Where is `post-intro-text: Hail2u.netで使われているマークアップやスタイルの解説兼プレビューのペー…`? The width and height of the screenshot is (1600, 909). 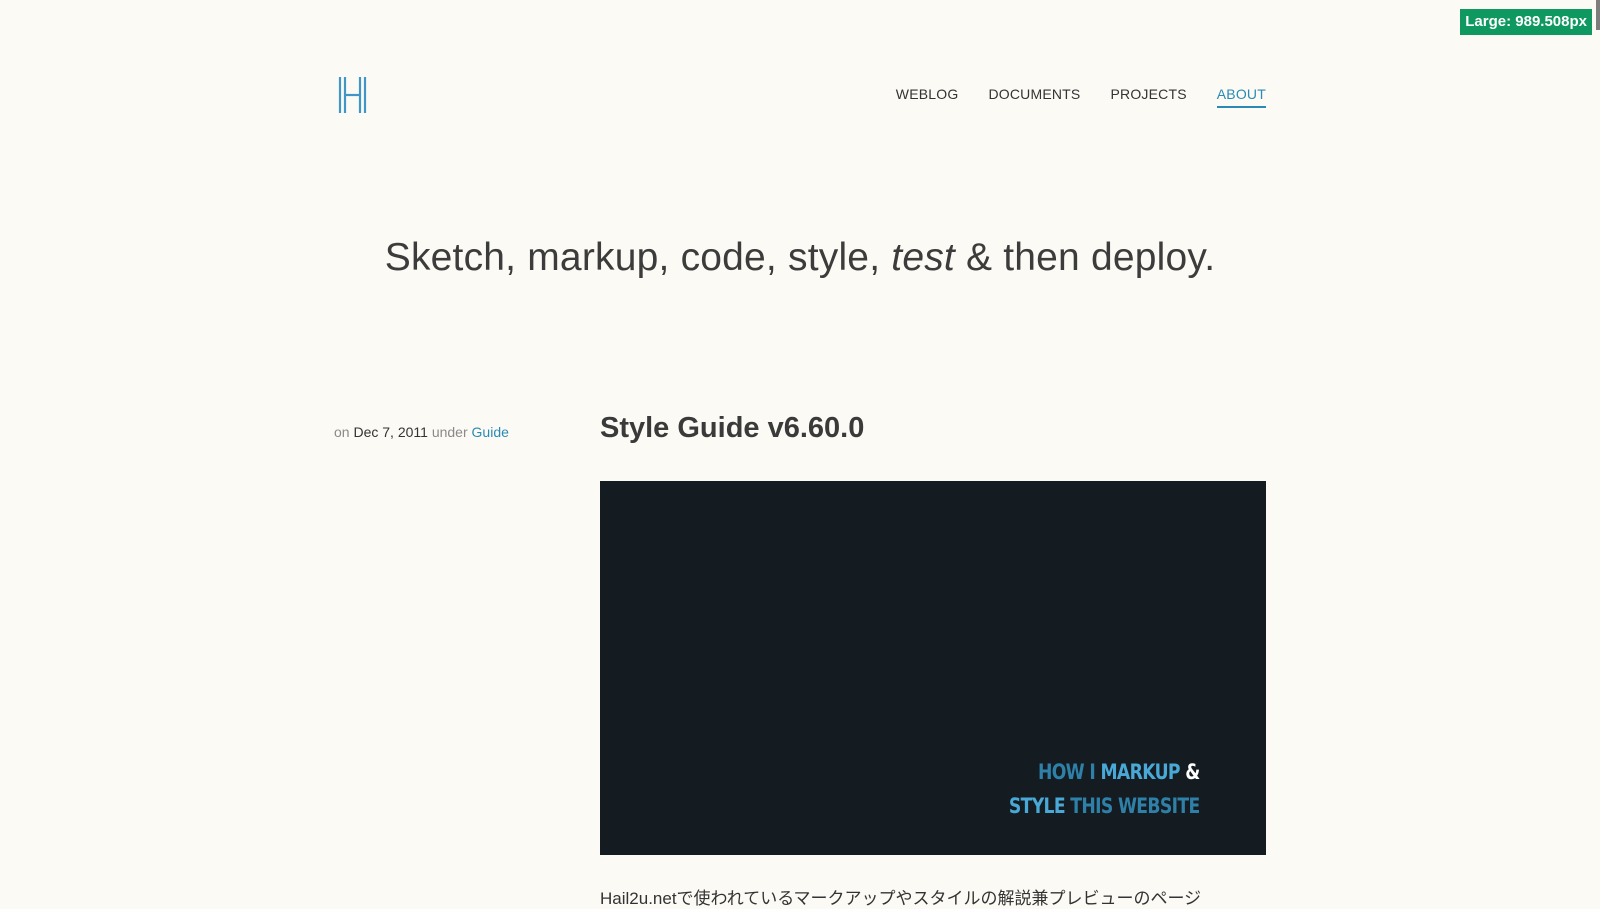 post-intro-text: Hail2u.netで使われているマークアップやスタイルの解説兼プレビューのペー… is located at coordinates (901, 898).